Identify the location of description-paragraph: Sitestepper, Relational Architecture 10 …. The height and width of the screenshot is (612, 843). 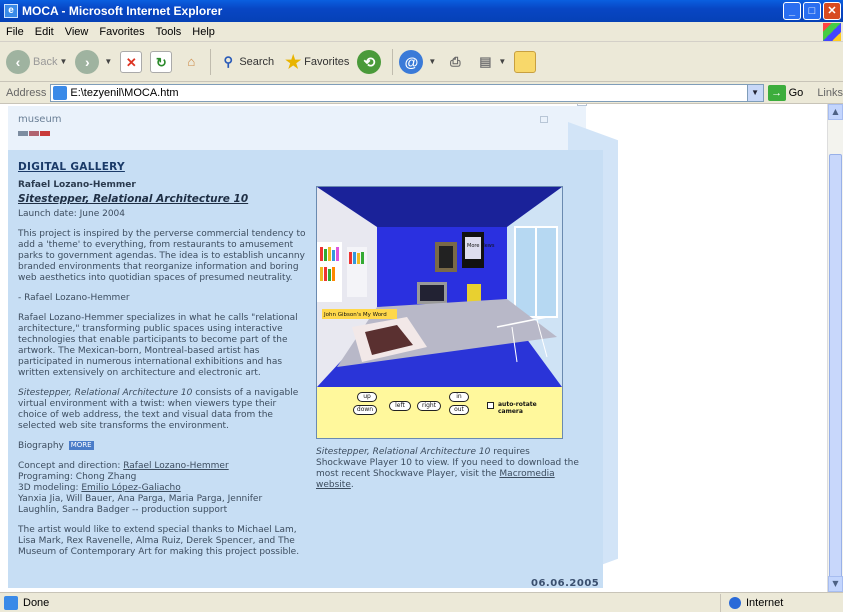
(162, 410).